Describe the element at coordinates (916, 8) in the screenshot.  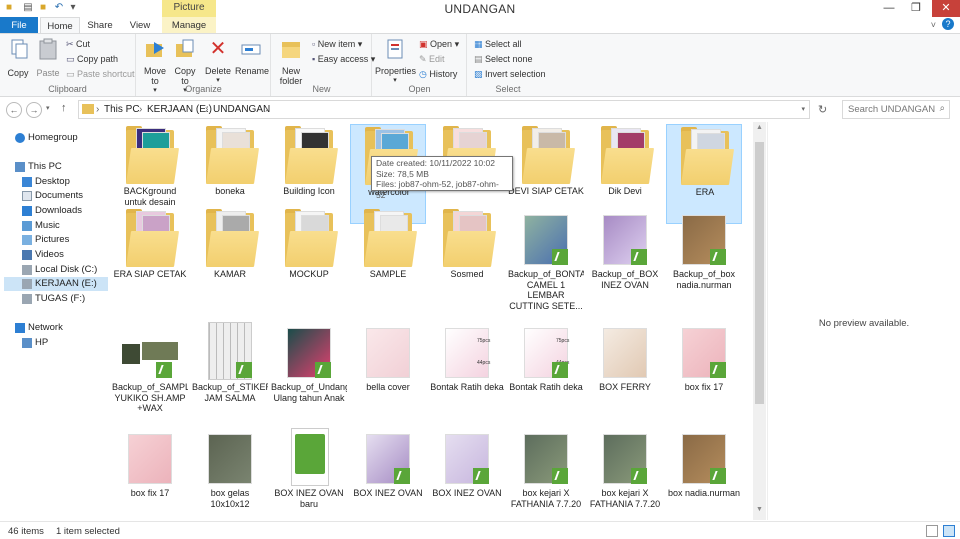
I see `restore-button: ❐` at that location.